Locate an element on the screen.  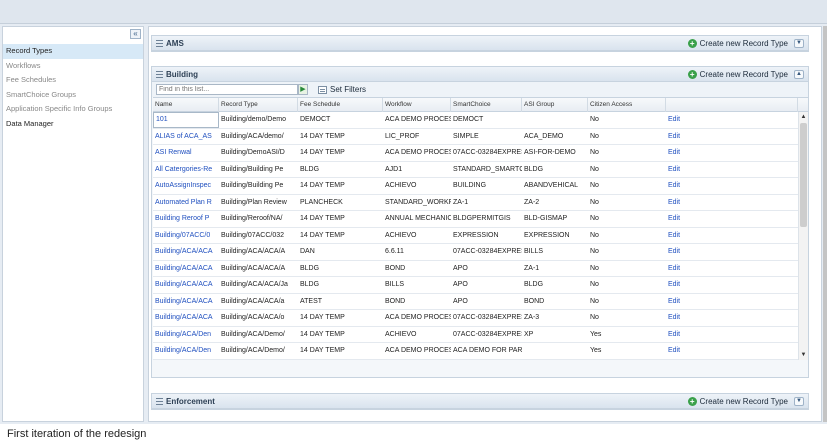
cell-record-type: Building/ACA/ACA/Ja is located at coordinates (254, 284).